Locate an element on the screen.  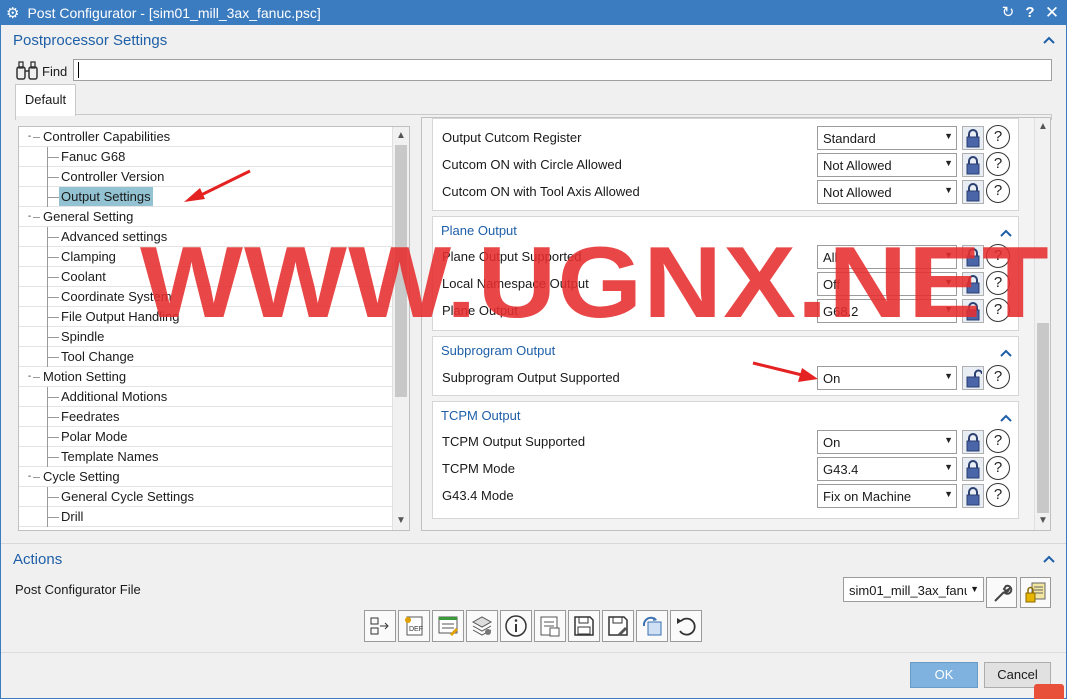
tree-item-label: Polar Mode is located at coordinates (94, 436).